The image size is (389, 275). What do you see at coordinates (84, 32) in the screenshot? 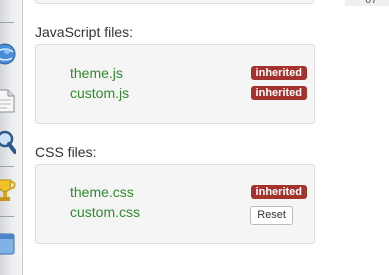
I see `javascript-files-label: JavaScript files:` at bounding box center [84, 32].